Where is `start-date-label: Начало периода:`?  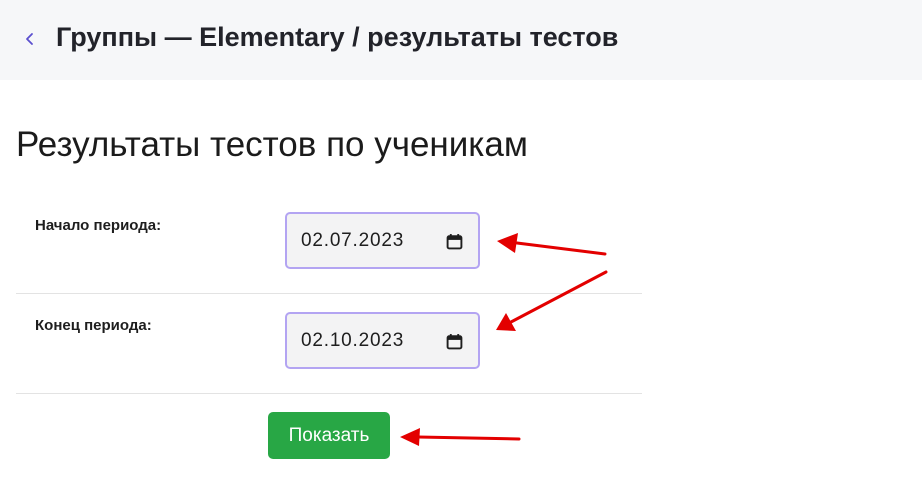 start-date-label: Начало периода: is located at coordinates (98, 225).